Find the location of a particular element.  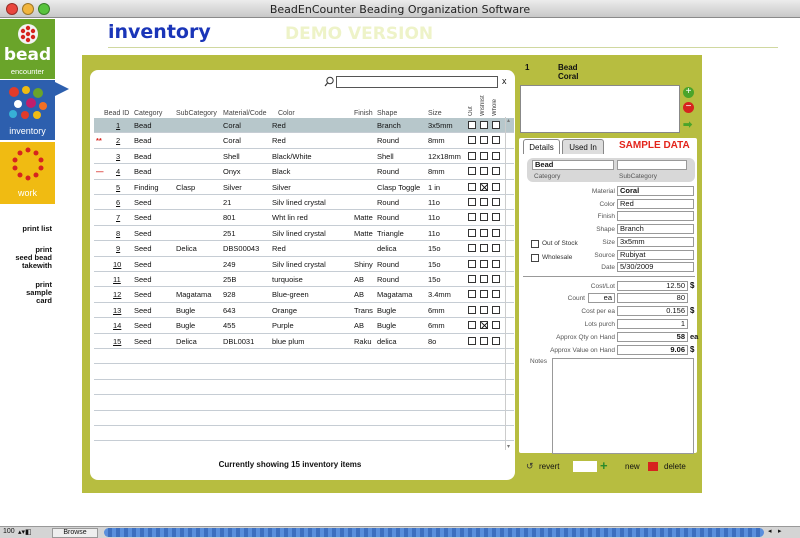

revert-icon: ↺ is located at coordinates (530, 466).